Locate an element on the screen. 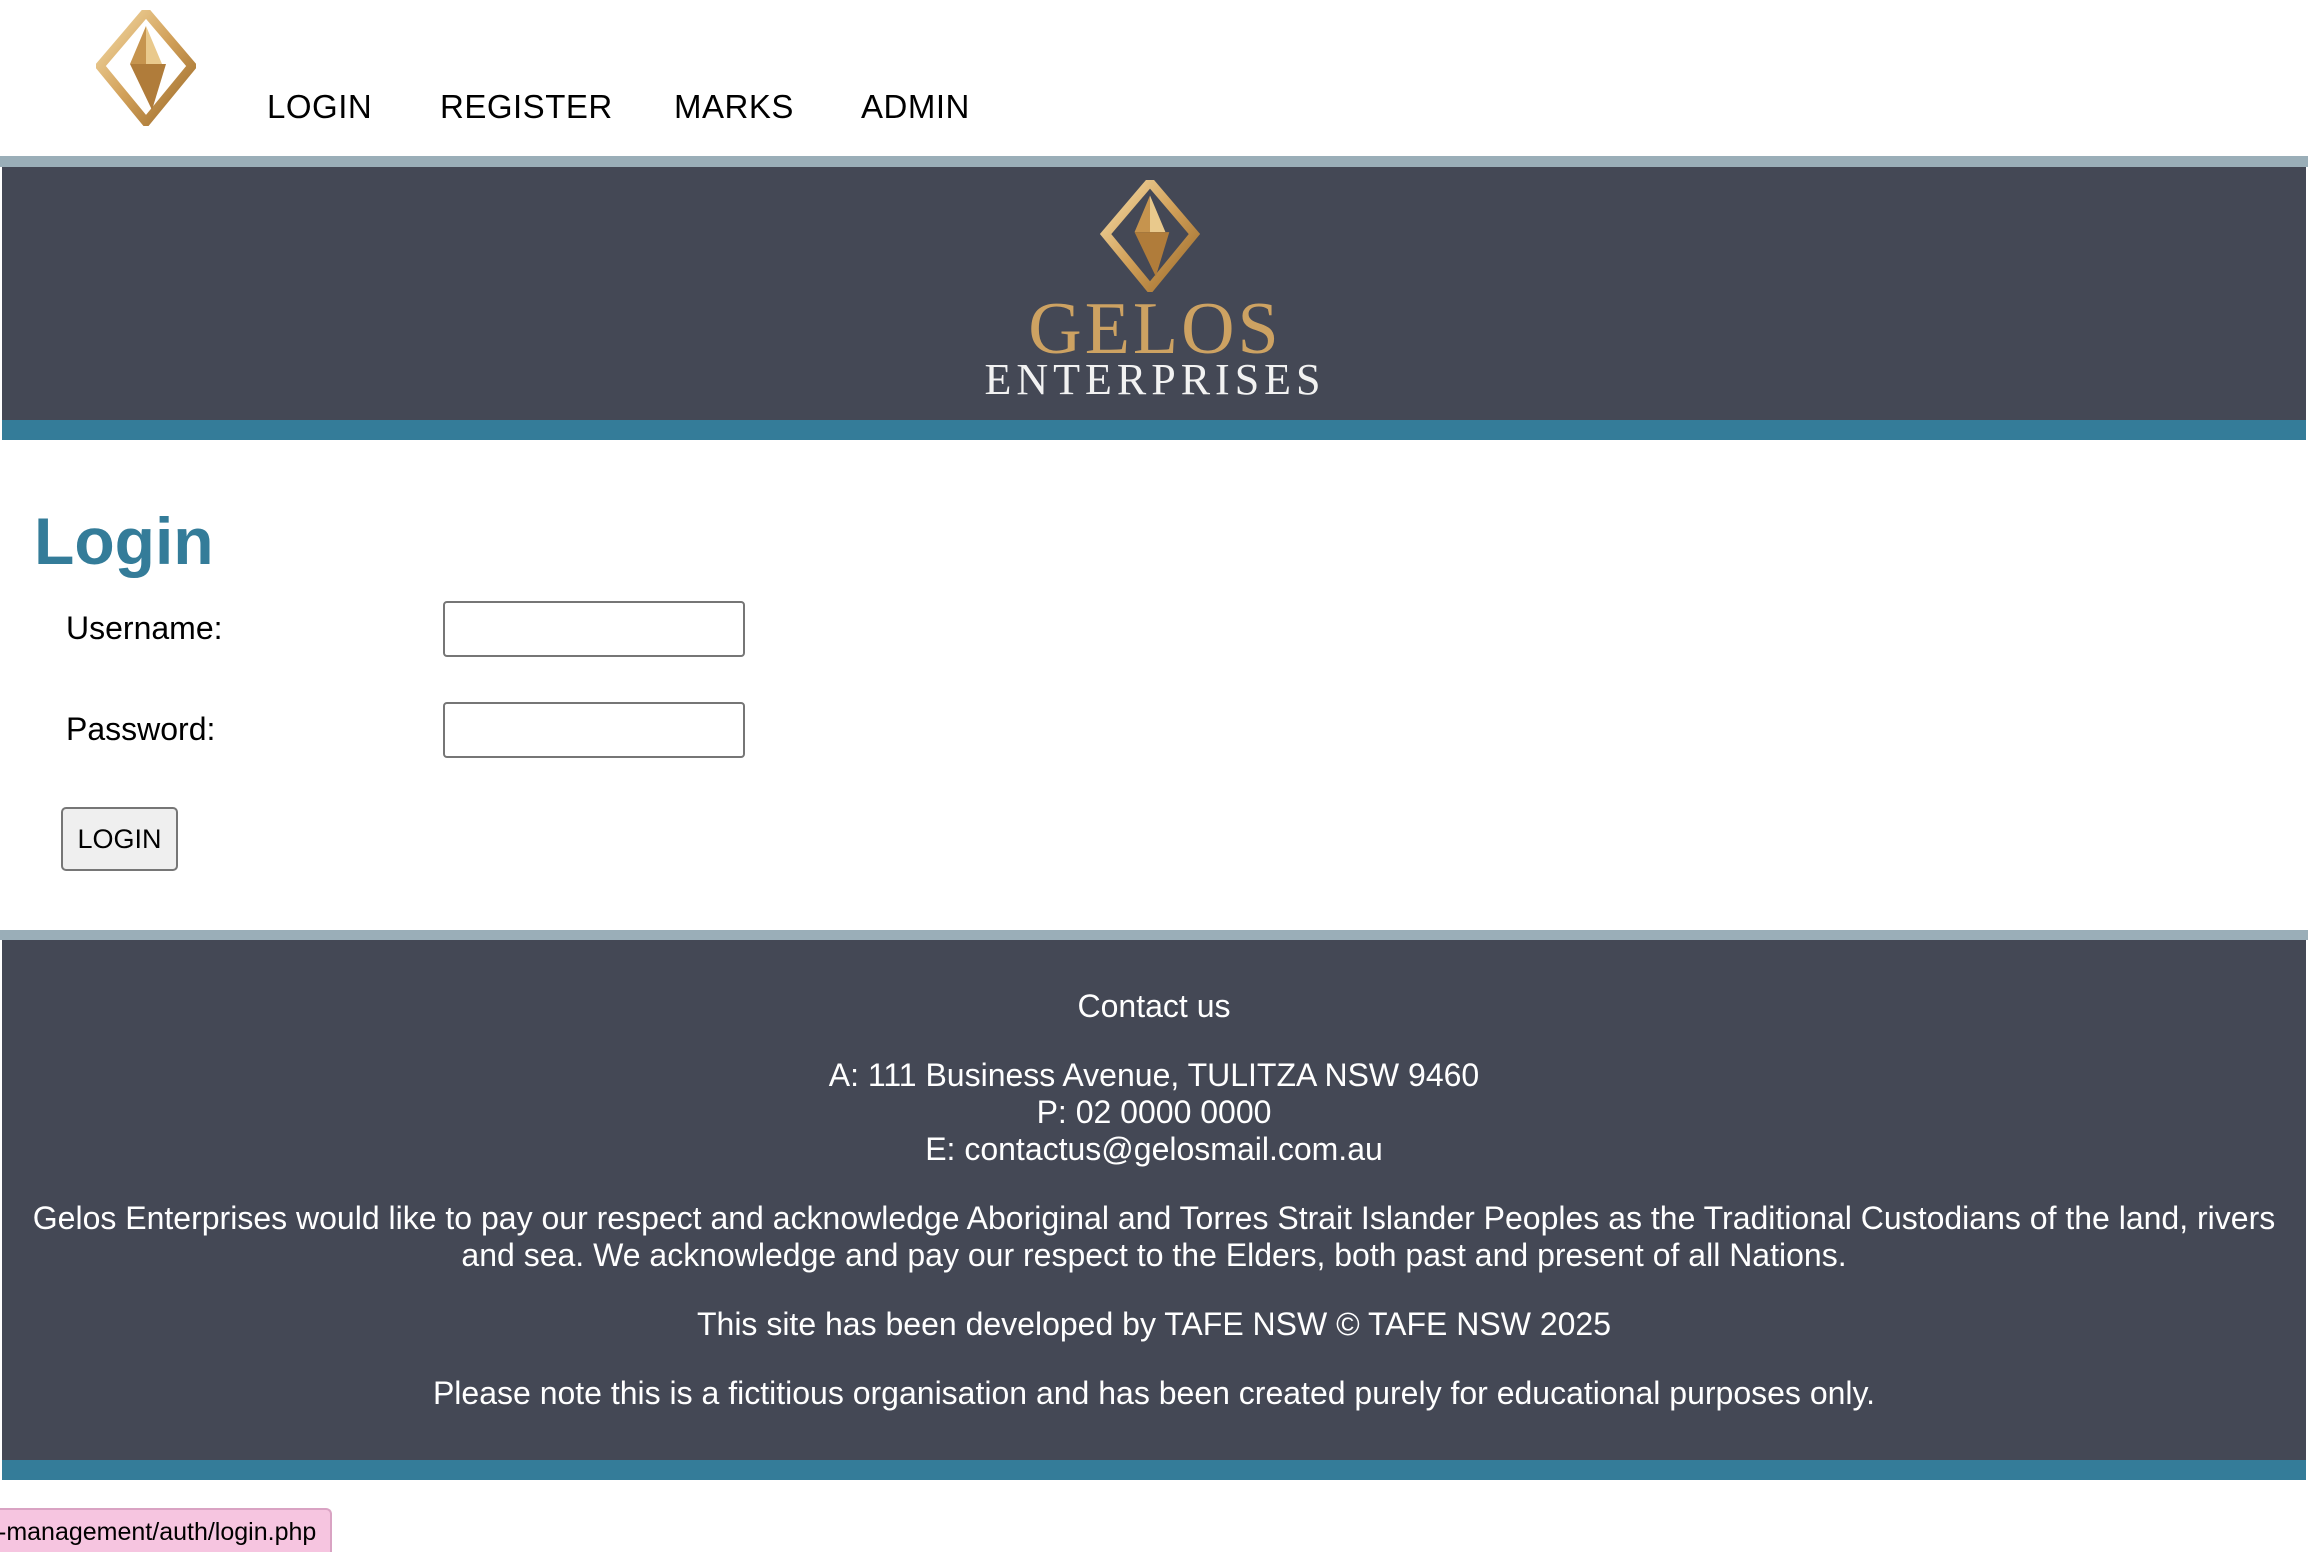  password-input is located at coordinates (594, 730).